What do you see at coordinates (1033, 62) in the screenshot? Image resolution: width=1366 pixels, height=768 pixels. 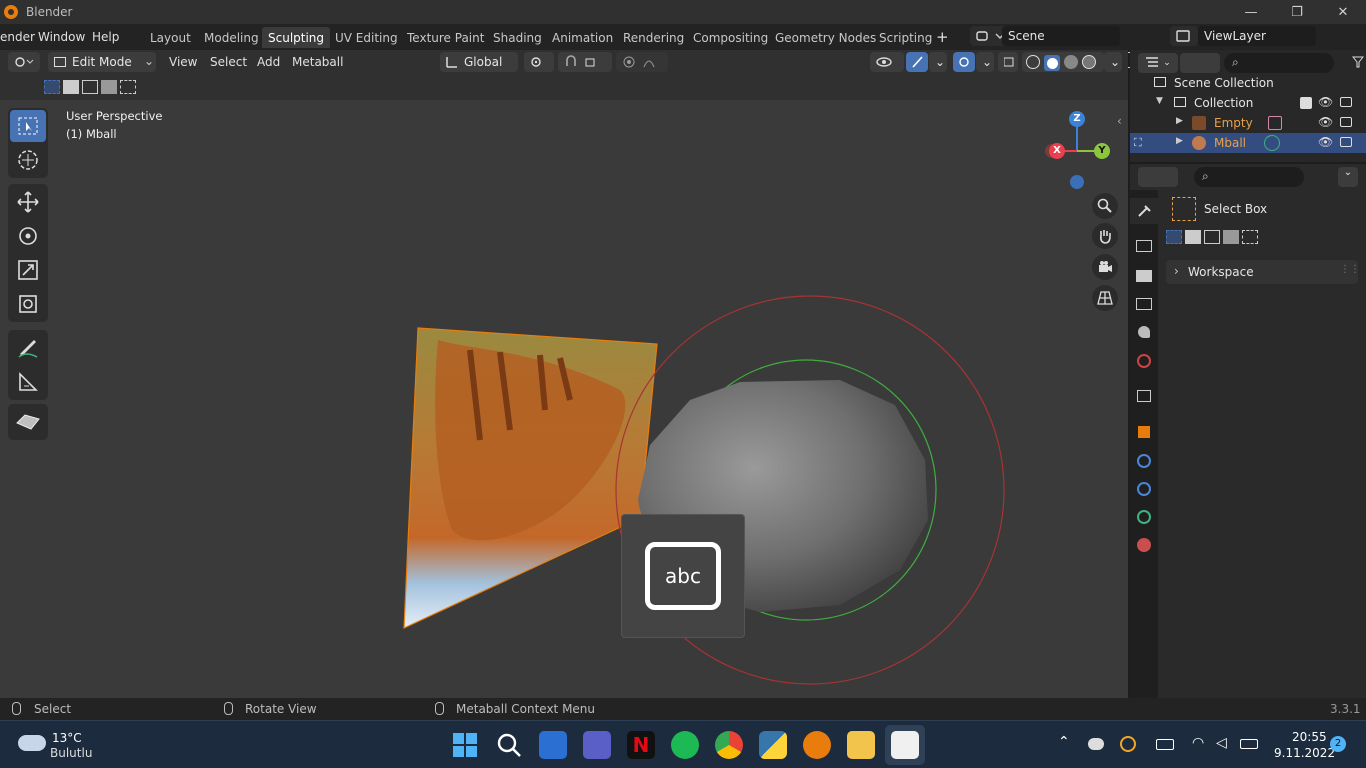 I see `wireframe-shading-icon` at bounding box center [1033, 62].